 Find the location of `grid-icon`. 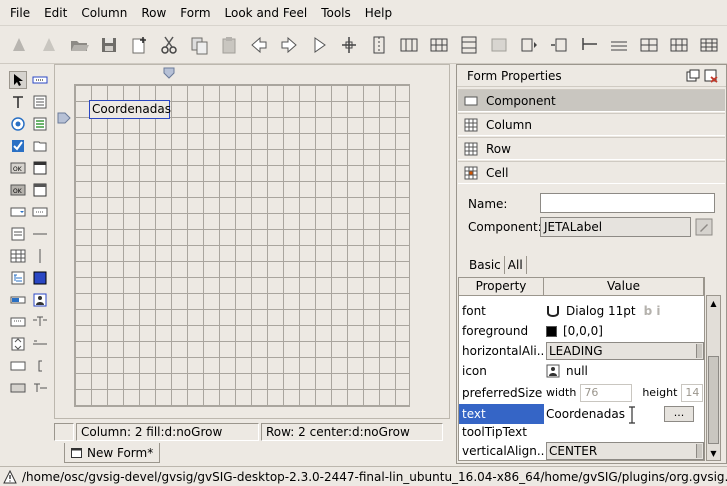

grid-icon is located at coordinates (679, 45).